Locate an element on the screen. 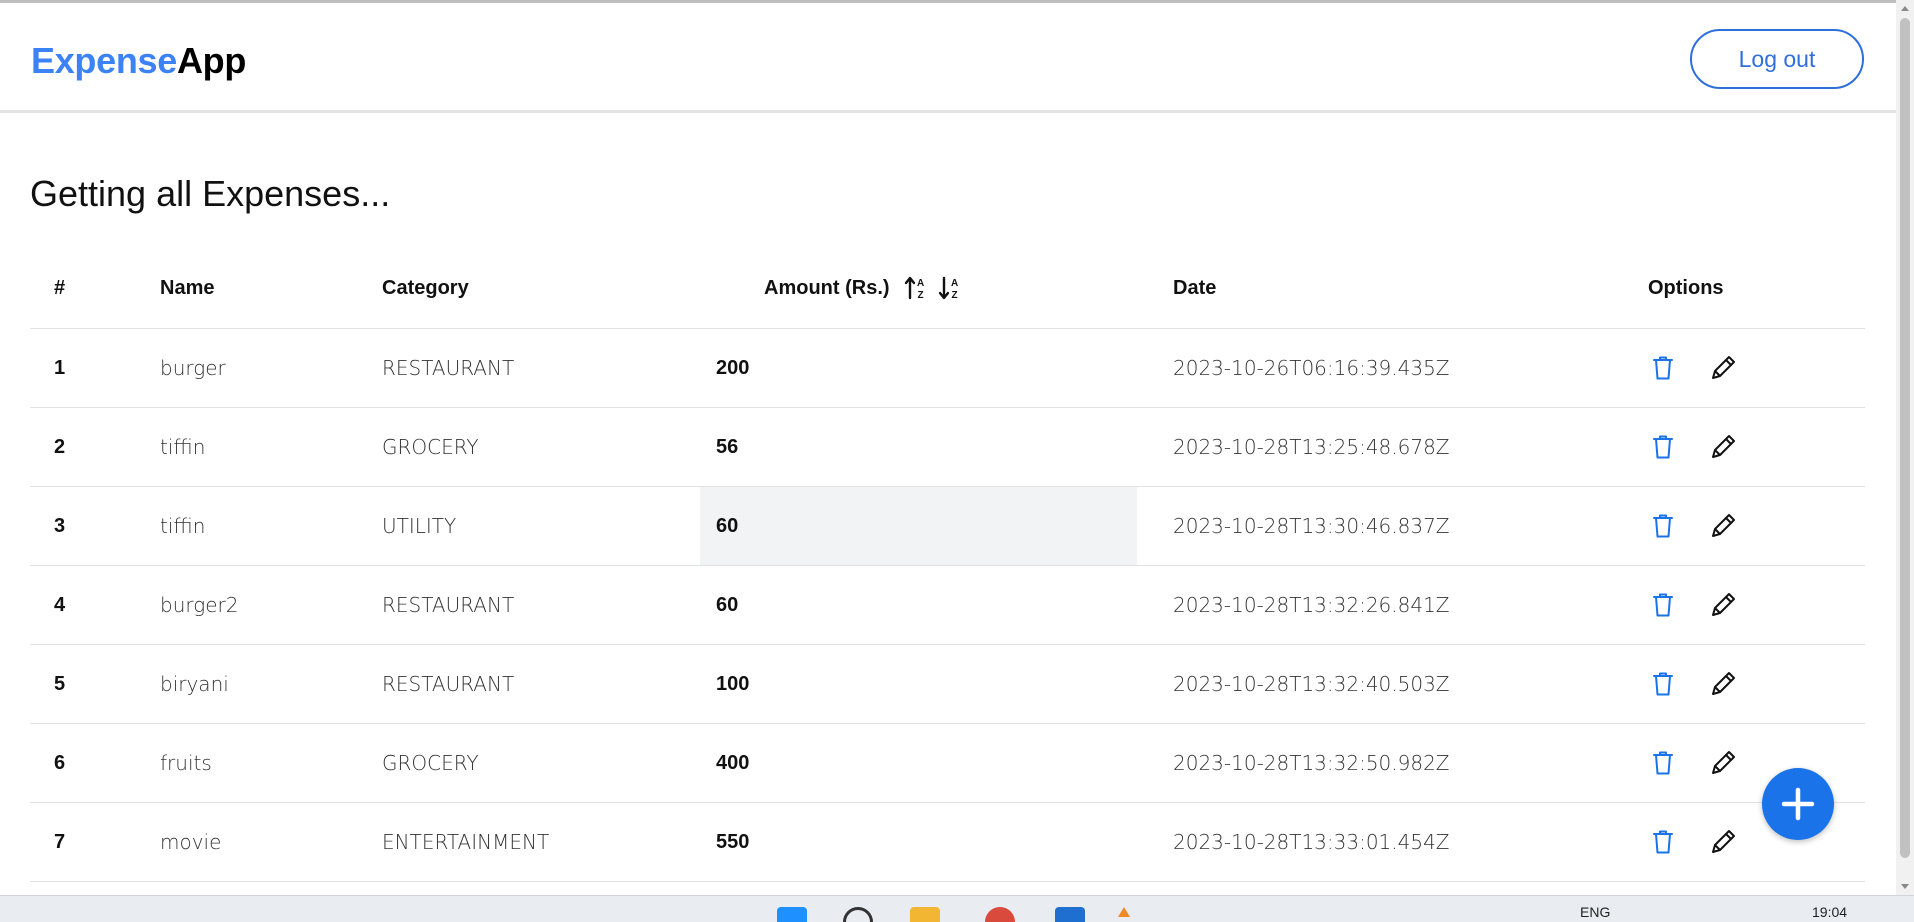 Image resolution: width=1914 pixels, height=922 pixels. row-date: 2023-10-28T13:32:26.841Z is located at coordinates (1311, 605).